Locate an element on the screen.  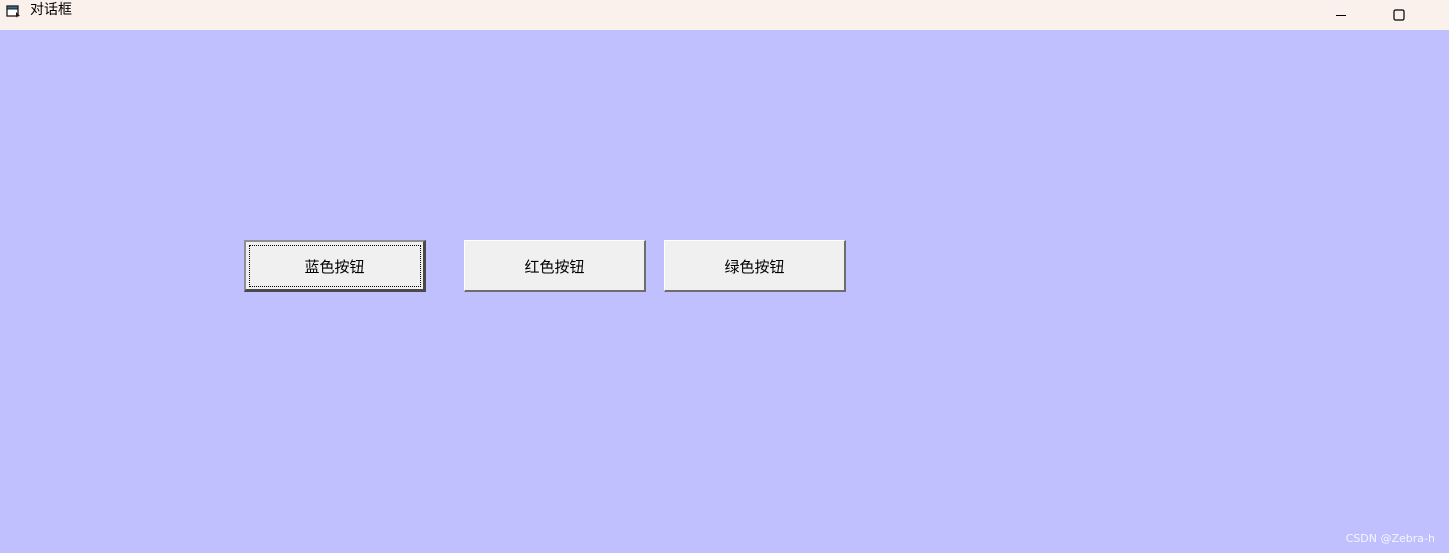
minimize-icon is located at coordinates (1341, 15).